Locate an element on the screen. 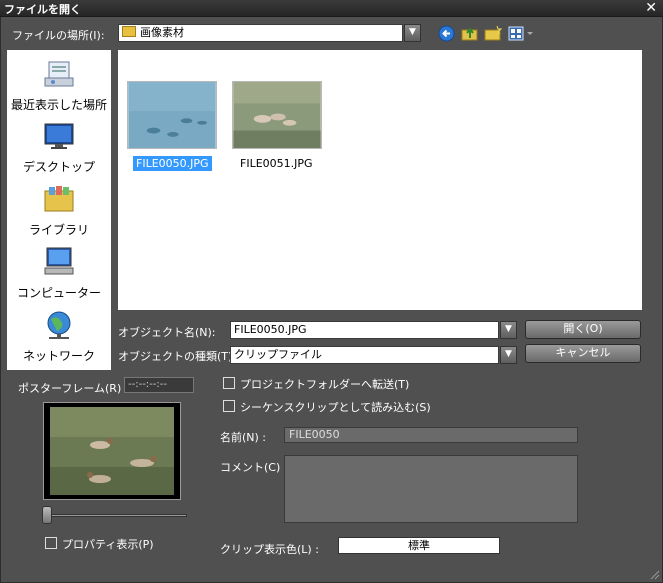 Image resolution: width=663 pixels, height=583 pixels. place-label: ライブラリ is located at coordinates (58, 230).